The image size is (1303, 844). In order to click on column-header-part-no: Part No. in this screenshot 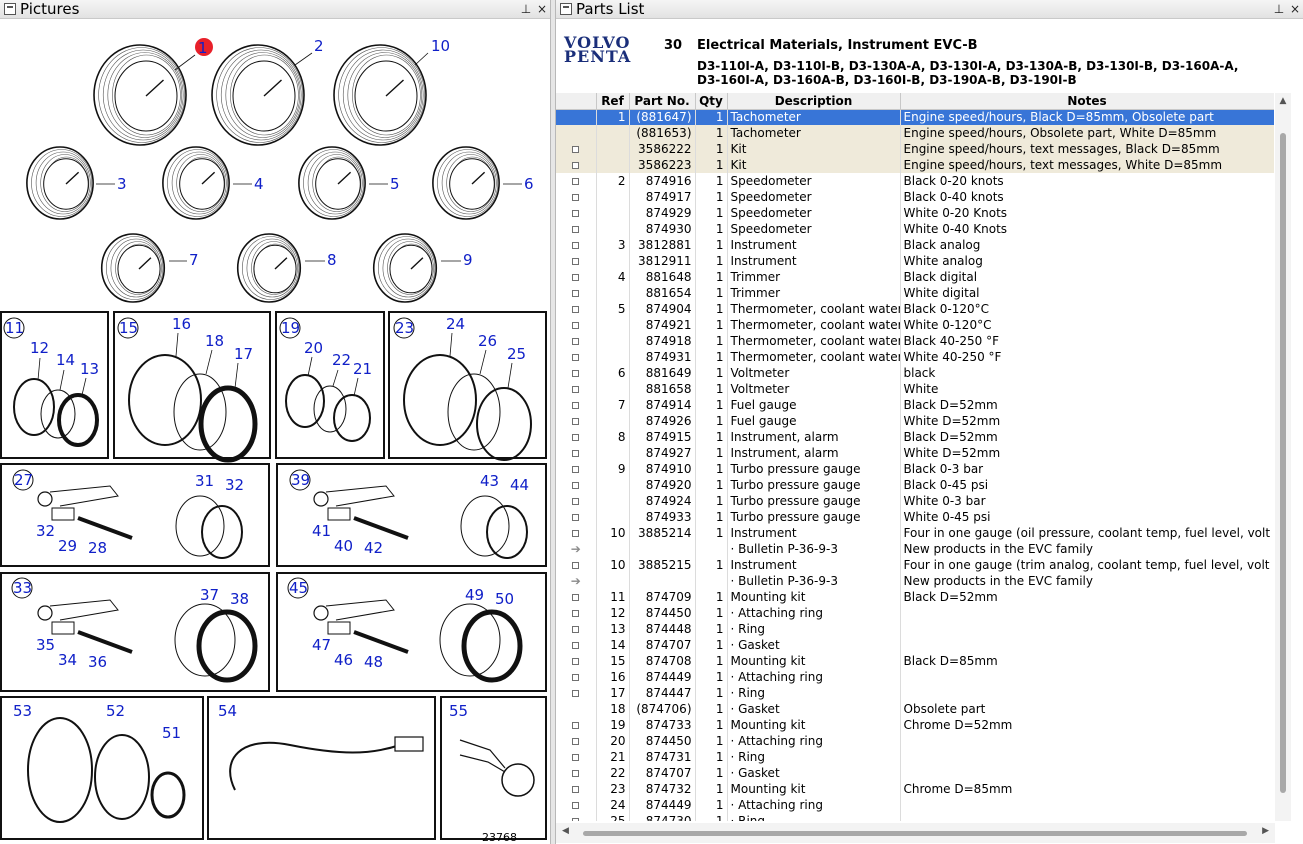, I will do `click(662, 101)`.